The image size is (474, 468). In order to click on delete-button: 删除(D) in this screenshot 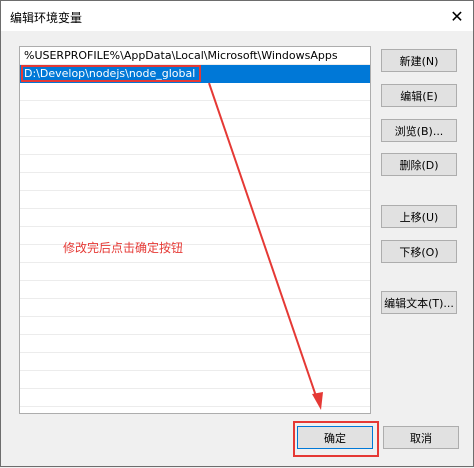, I will do `click(419, 164)`.